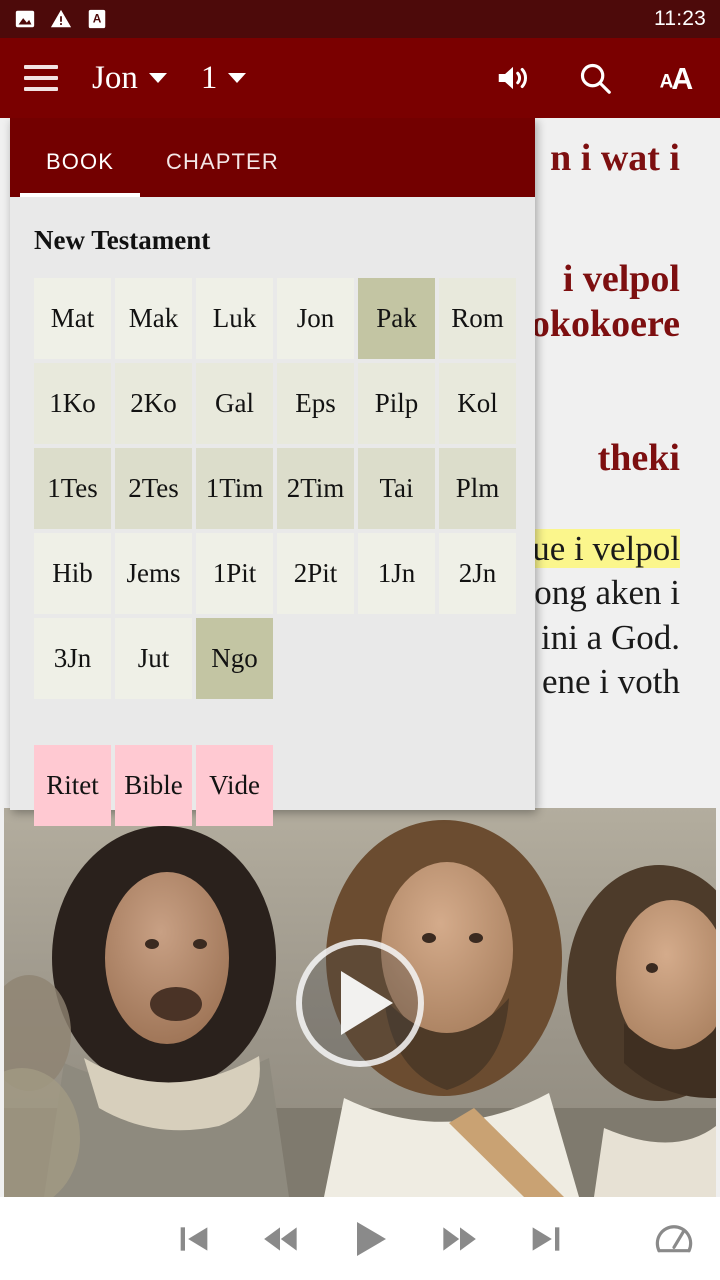 Image resolution: width=720 pixels, height=1280 pixels. I want to click on book-cell: Tai, so click(396, 488).